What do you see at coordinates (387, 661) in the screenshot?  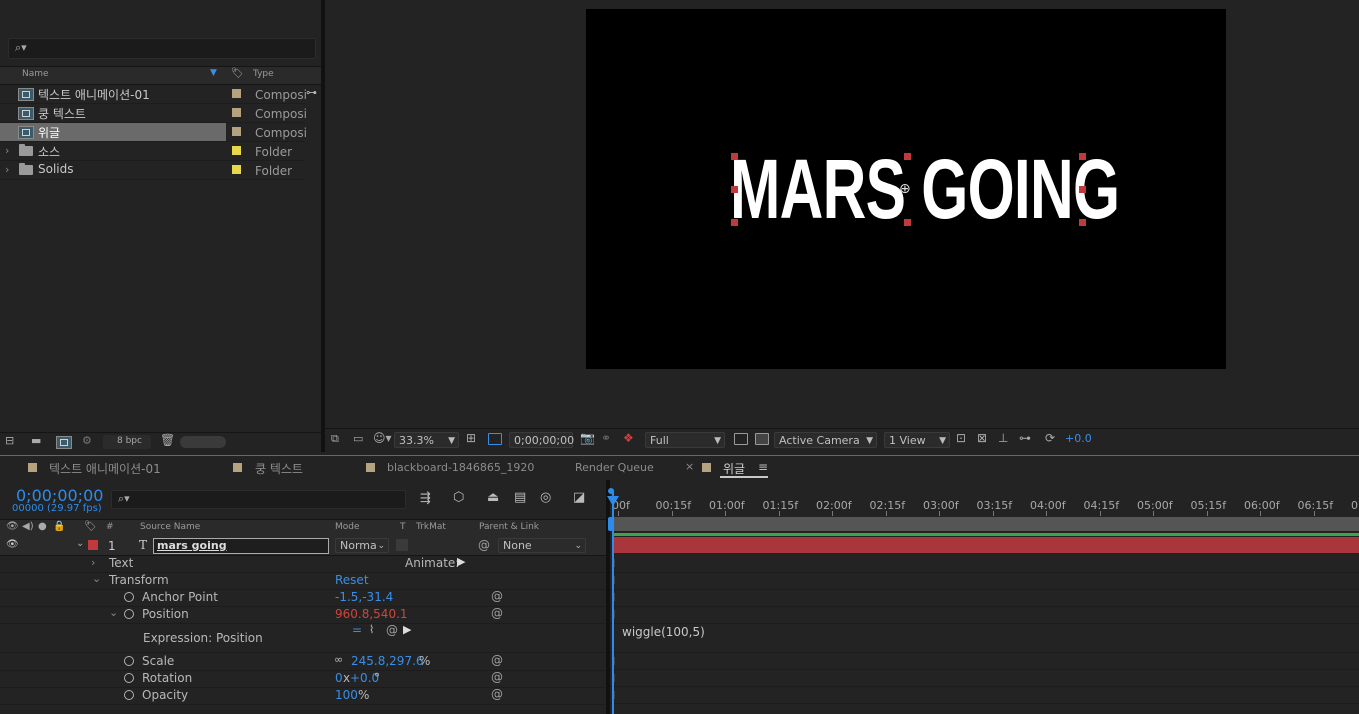 I see `scale-value: 245.8,297.6` at bounding box center [387, 661].